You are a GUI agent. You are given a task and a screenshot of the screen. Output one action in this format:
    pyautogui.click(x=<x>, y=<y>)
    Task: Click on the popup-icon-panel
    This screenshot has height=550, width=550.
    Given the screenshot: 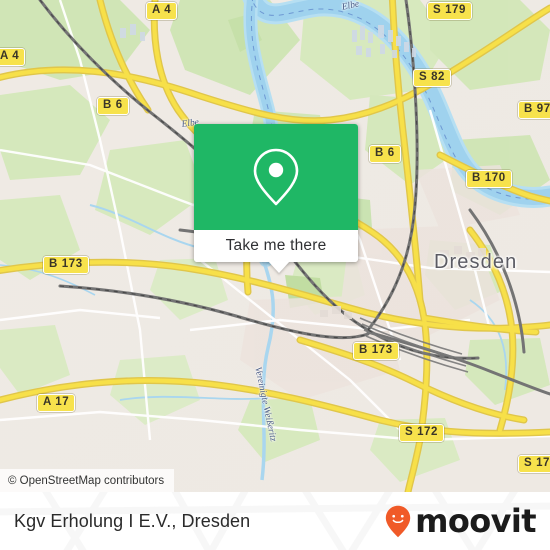 What is the action you would take?
    pyautogui.click(x=276, y=177)
    